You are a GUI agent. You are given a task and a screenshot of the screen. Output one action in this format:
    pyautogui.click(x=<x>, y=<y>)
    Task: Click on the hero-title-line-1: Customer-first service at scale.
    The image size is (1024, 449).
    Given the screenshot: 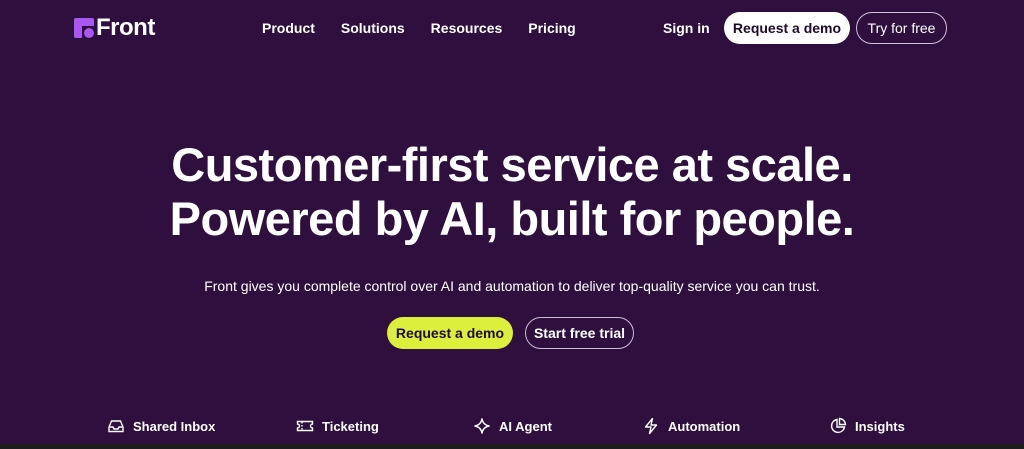 What is the action you would take?
    pyautogui.click(x=512, y=164)
    